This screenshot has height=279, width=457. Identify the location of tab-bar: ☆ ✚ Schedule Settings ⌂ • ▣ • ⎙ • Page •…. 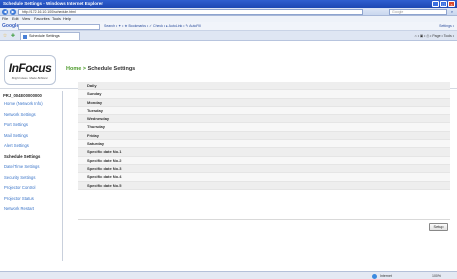
(228, 36).